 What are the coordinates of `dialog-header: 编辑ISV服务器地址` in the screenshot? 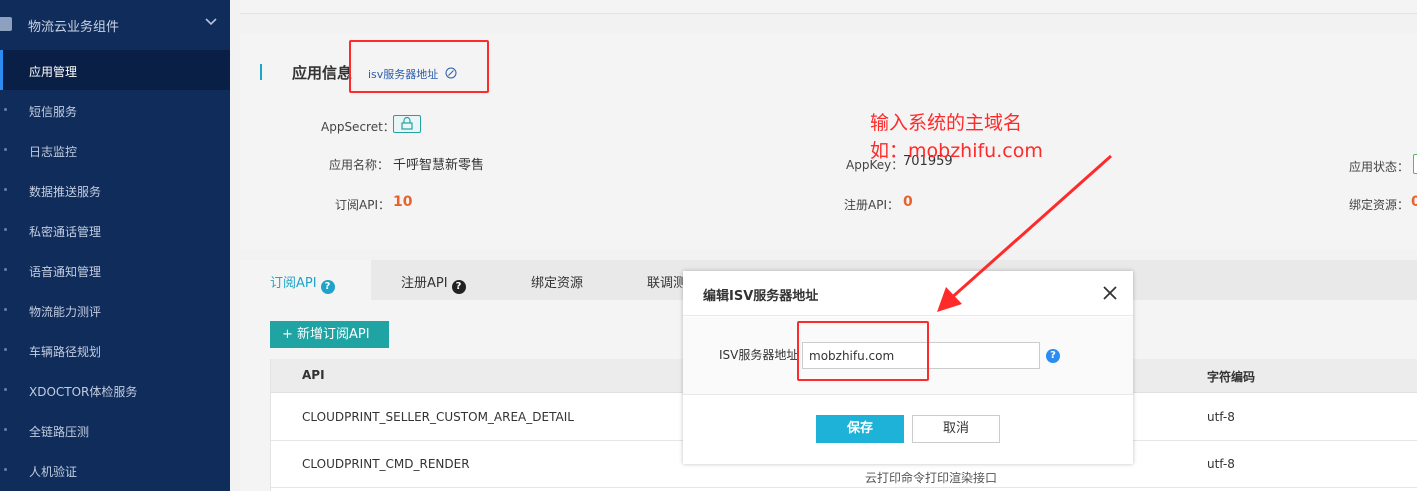 It's located at (908, 293).